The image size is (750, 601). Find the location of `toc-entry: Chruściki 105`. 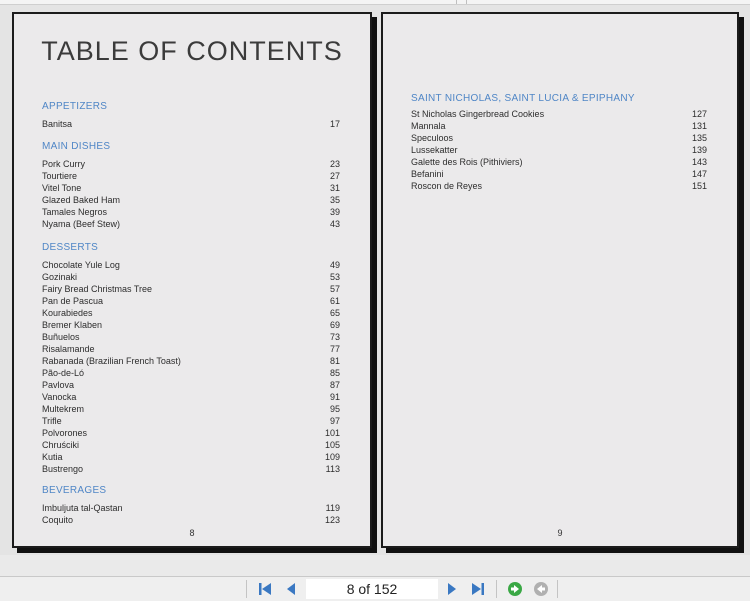

toc-entry: Chruściki 105 is located at coordinates (191, 445).